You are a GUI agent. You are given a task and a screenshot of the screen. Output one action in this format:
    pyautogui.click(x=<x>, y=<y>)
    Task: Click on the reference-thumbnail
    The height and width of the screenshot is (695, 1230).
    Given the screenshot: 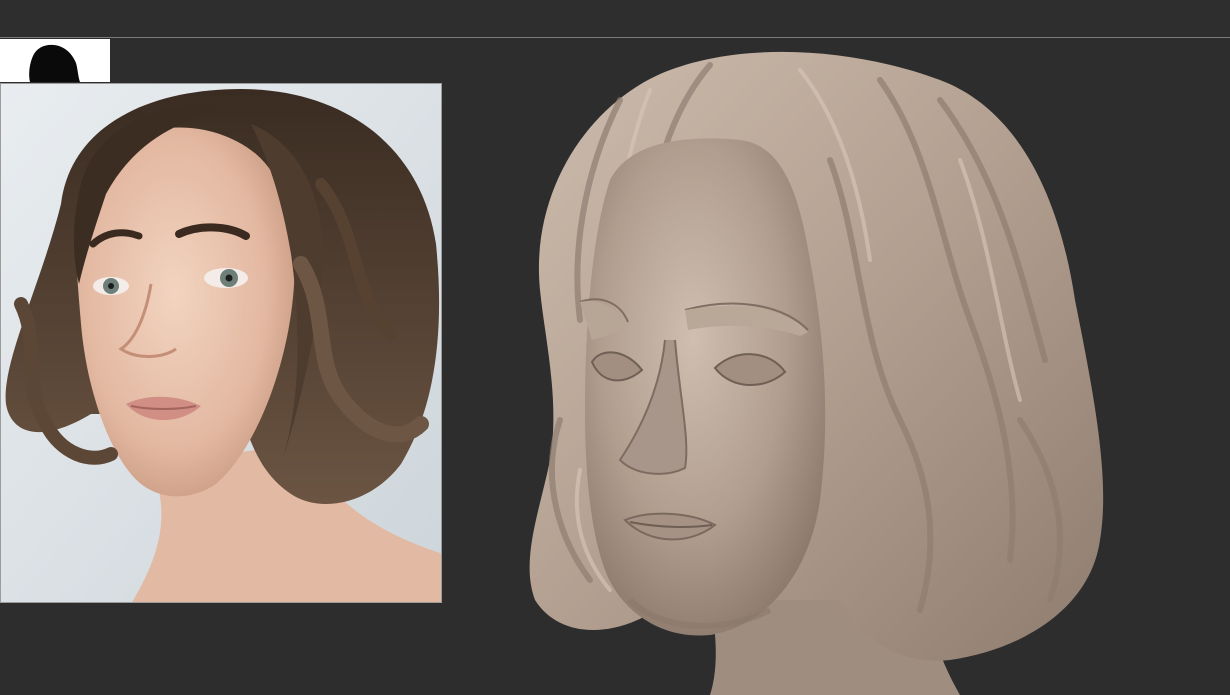 What is the action you would take?
    pyautogui.click(x=55, y=60)
    